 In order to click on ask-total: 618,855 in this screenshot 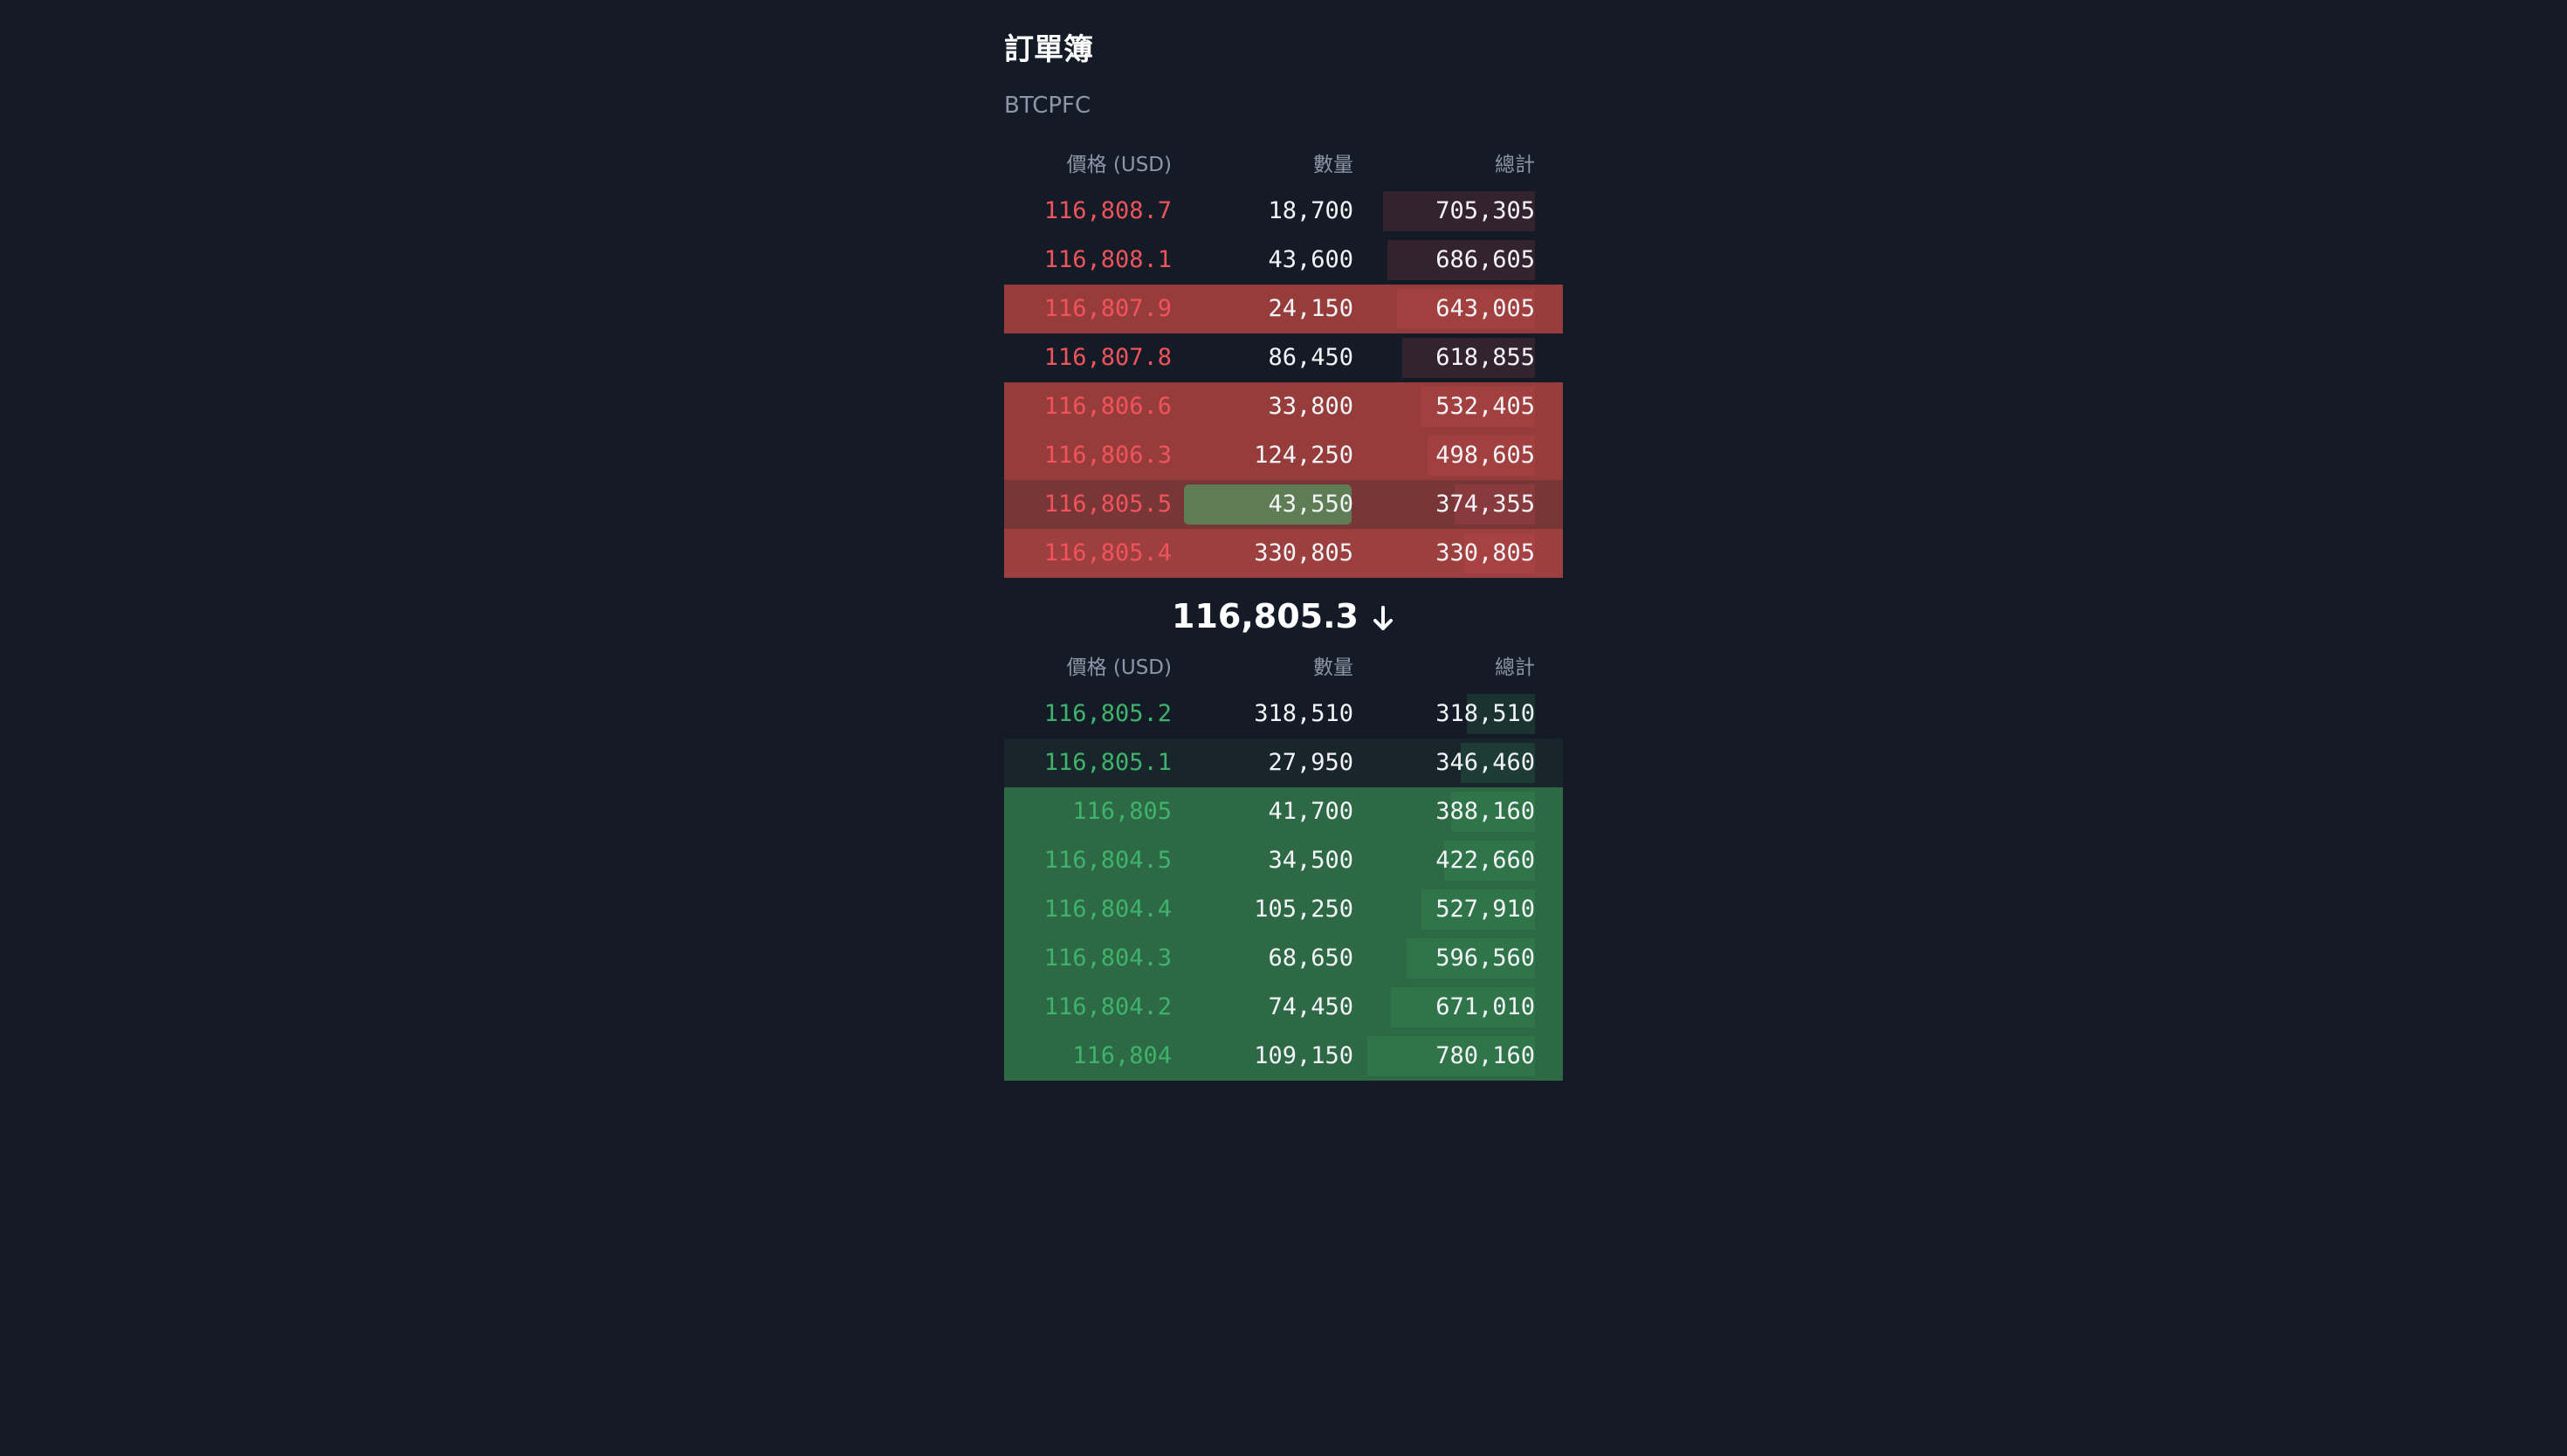, I will do `click(1485, 357)`.